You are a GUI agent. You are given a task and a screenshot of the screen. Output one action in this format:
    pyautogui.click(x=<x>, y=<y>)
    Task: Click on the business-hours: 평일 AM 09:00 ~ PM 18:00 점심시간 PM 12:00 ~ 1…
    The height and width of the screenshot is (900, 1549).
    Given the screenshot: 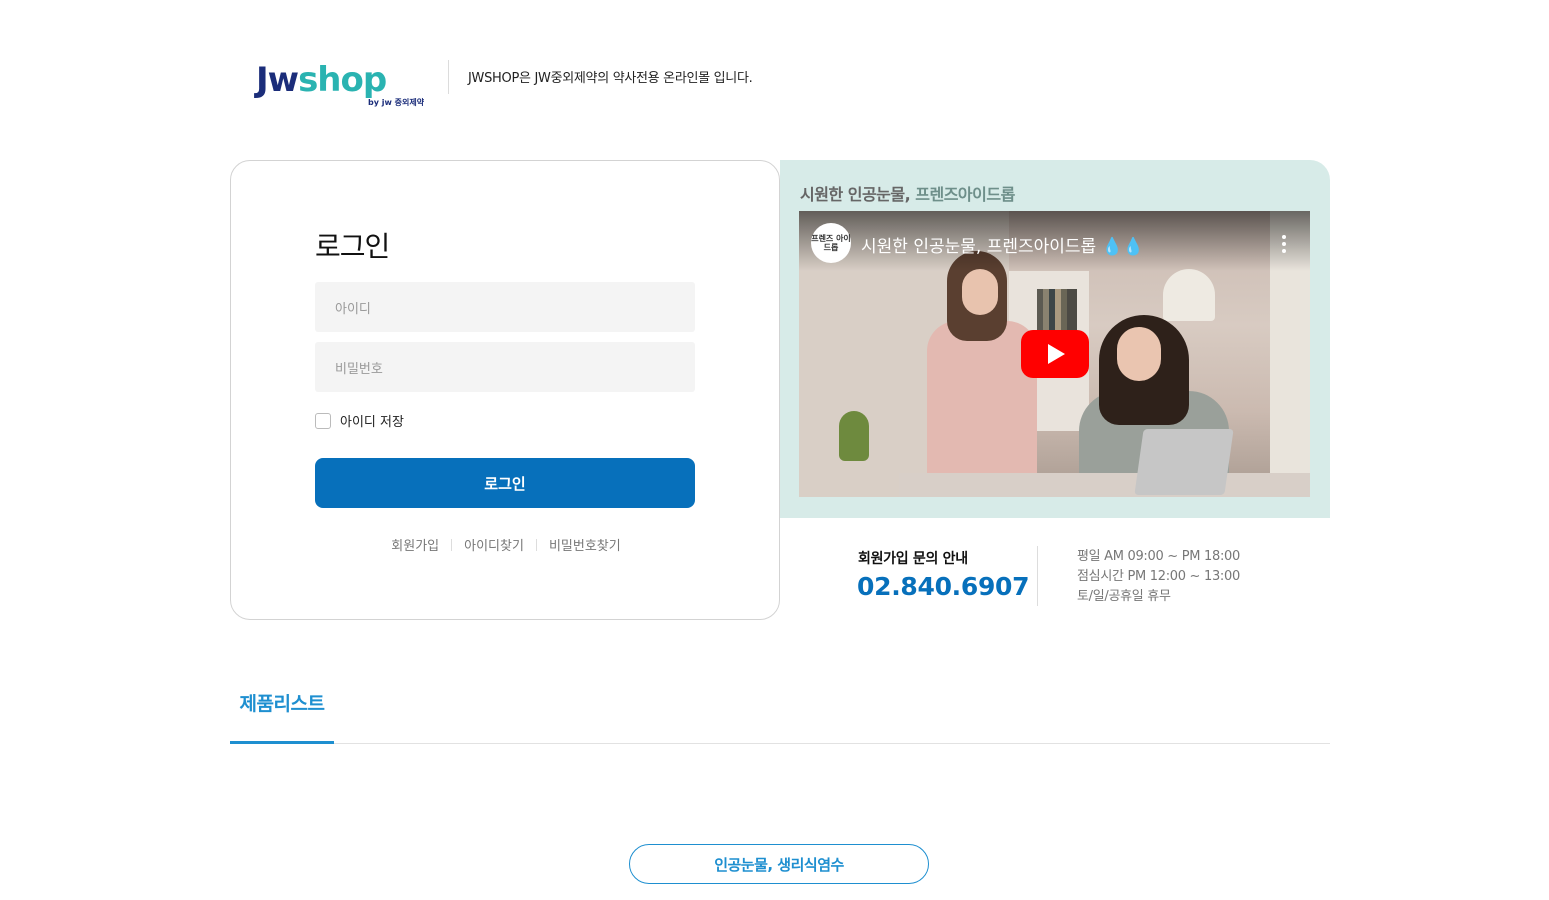 What is the action you would take?
    pyautogui.click(x=1158, y=577)
    